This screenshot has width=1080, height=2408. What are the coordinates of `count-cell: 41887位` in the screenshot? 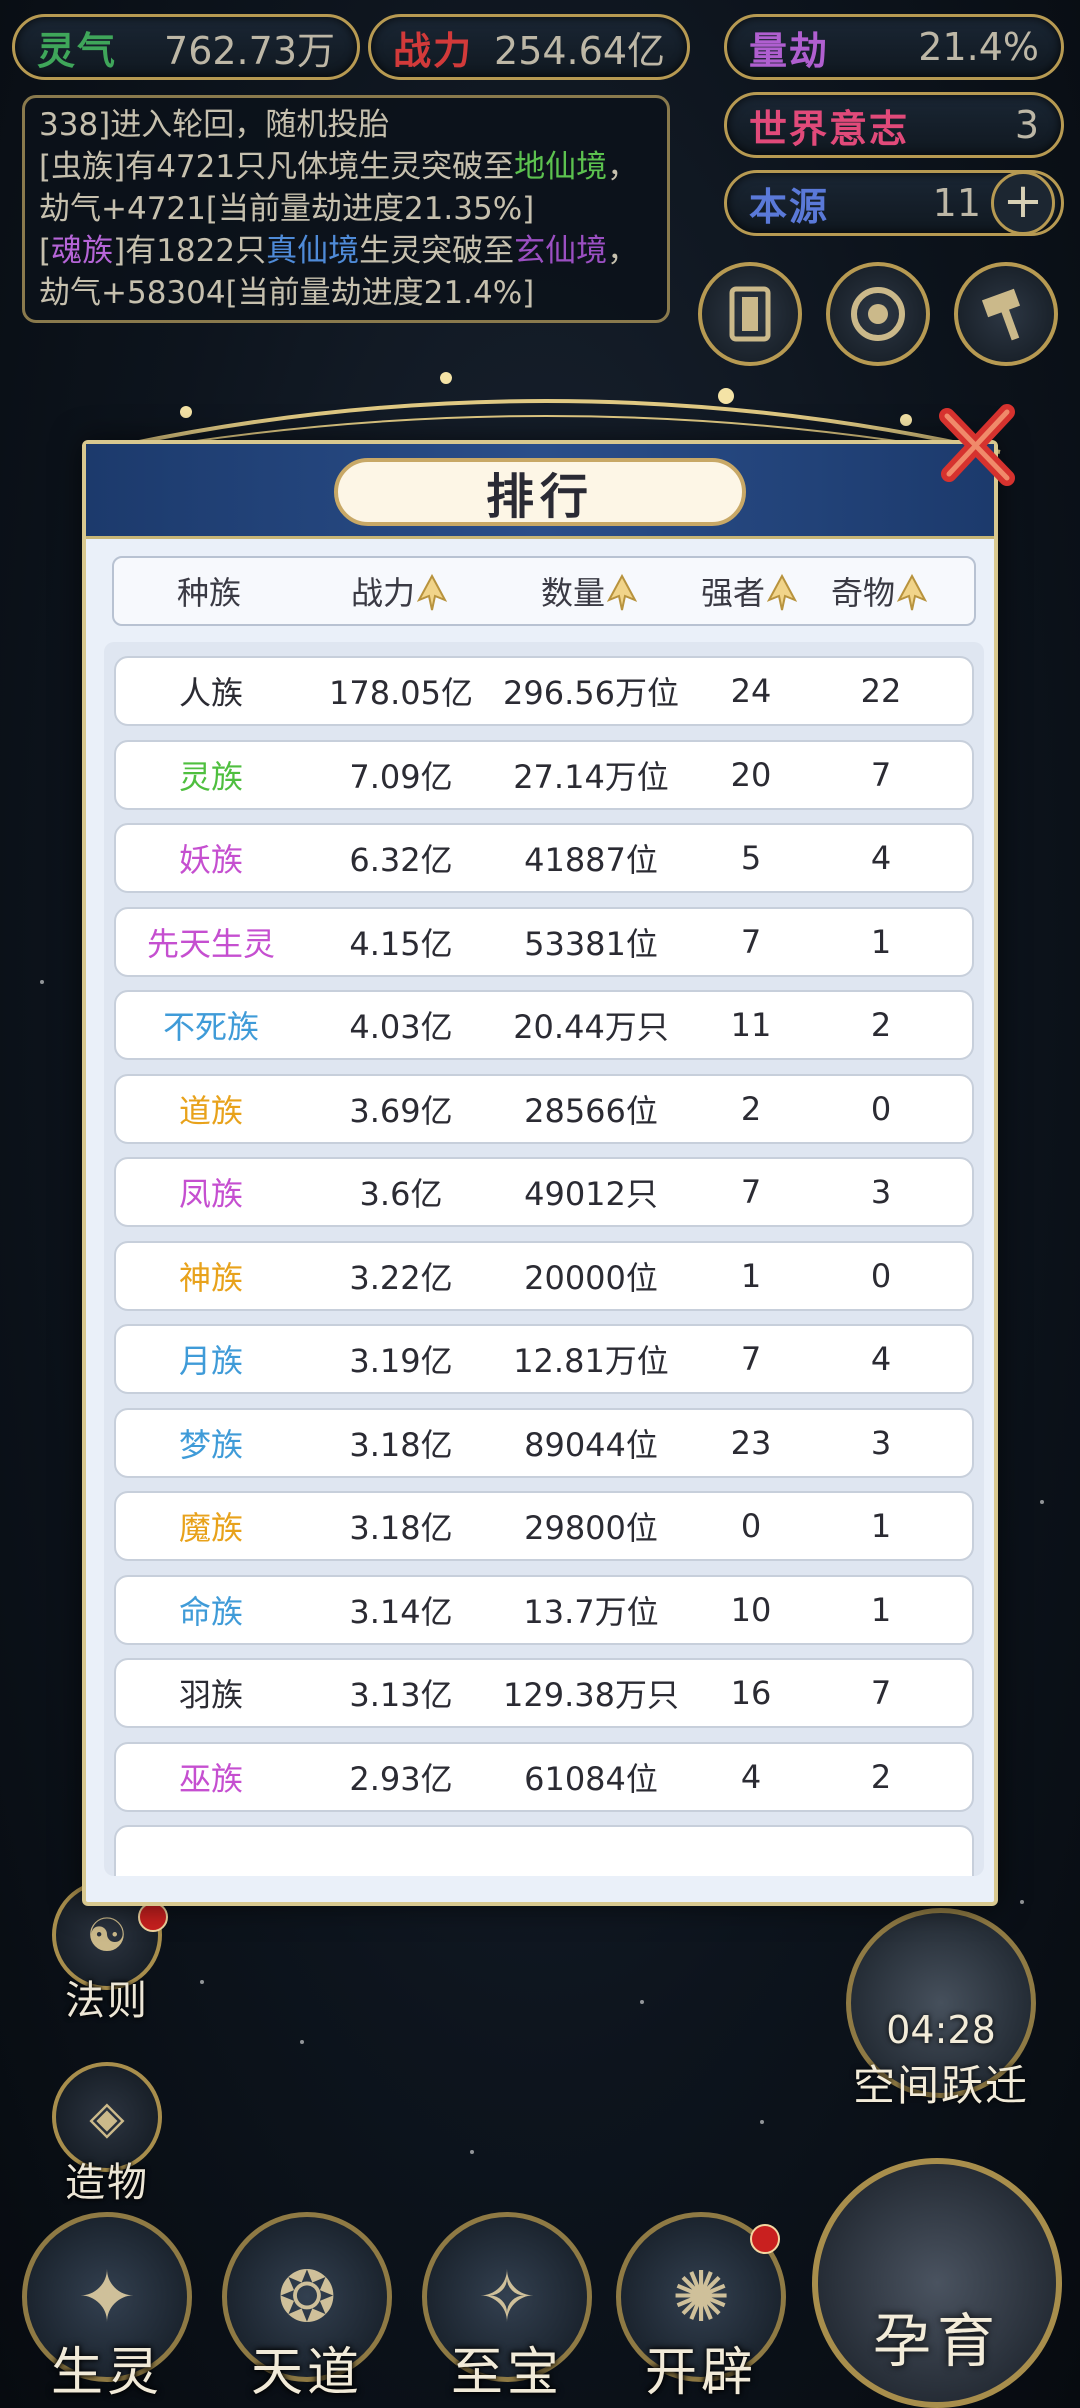 It's located at (591, 860).